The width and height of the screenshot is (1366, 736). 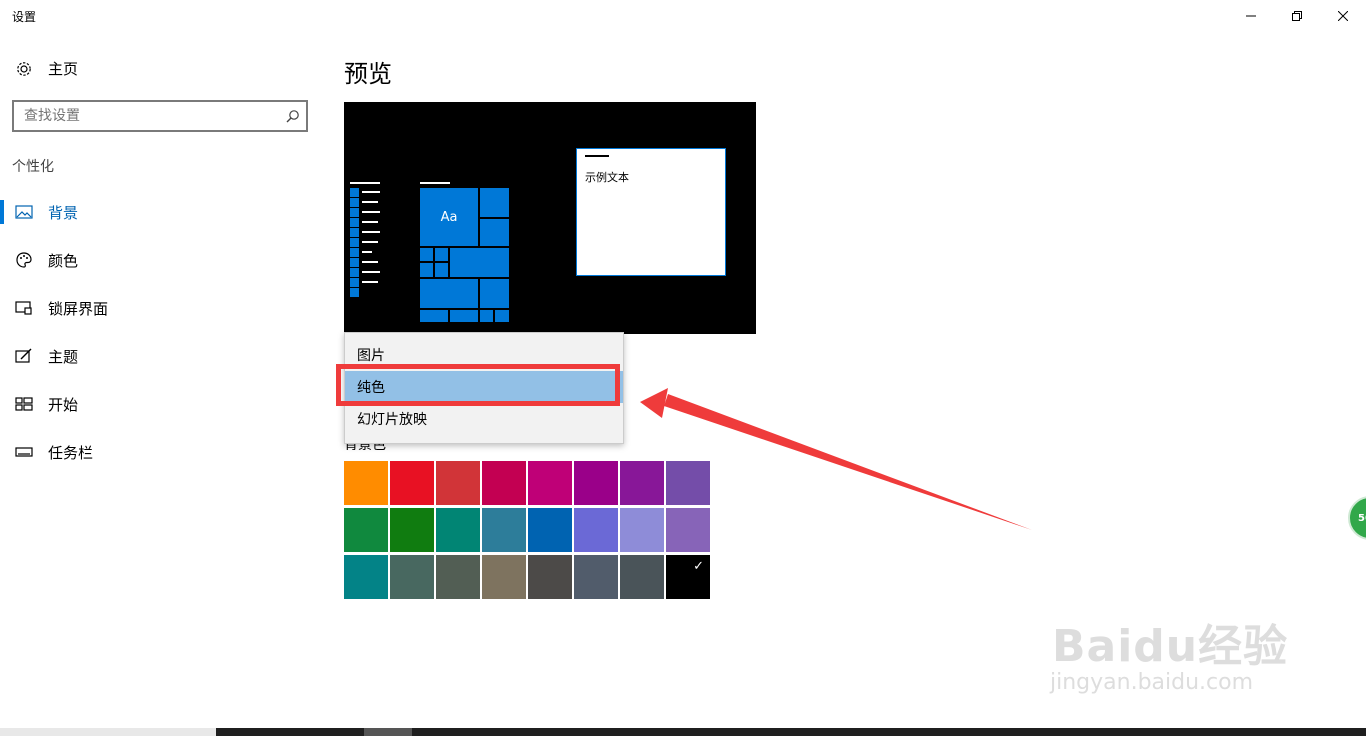 I want to click on sidebar-item-taskbar: 任务栏, so click(x=160, y=452).